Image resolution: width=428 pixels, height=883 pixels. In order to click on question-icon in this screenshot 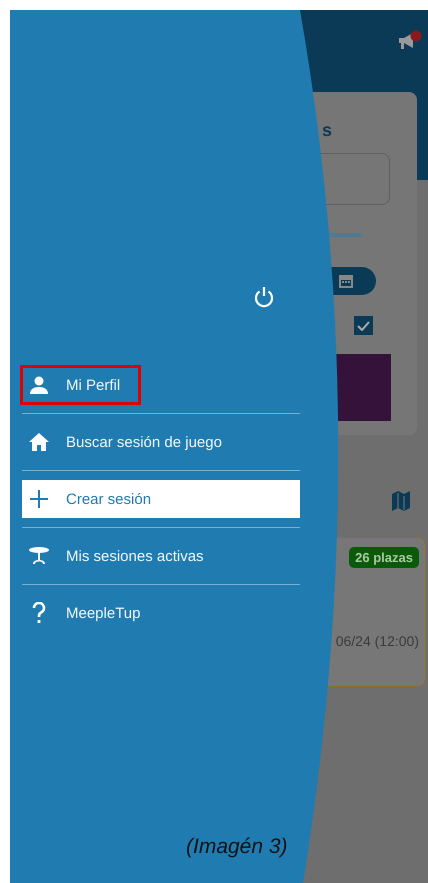, I will do `click(39, 613)`.